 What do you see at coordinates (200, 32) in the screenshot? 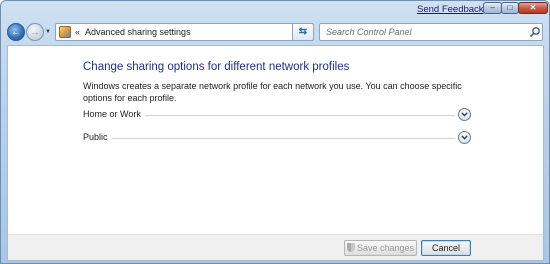
I see `address-bar: « Advanced sharing settings ▼` at bounding box center [200, 32].